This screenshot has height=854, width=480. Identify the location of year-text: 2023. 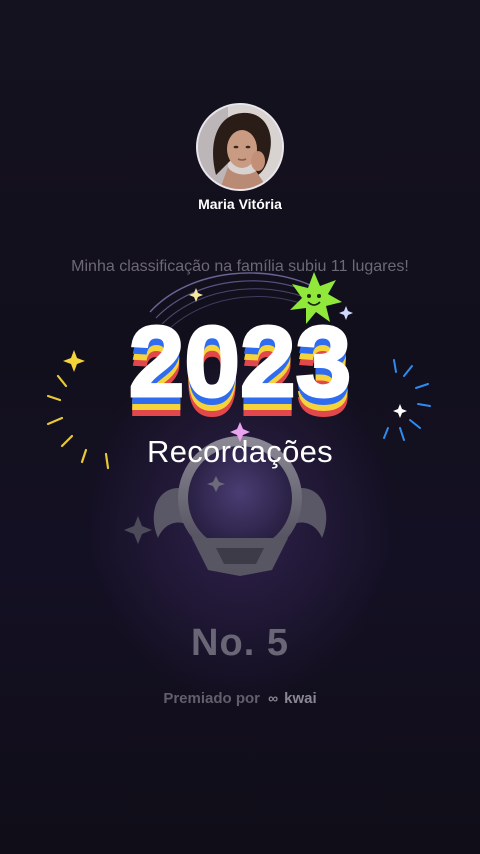
(240, 364).